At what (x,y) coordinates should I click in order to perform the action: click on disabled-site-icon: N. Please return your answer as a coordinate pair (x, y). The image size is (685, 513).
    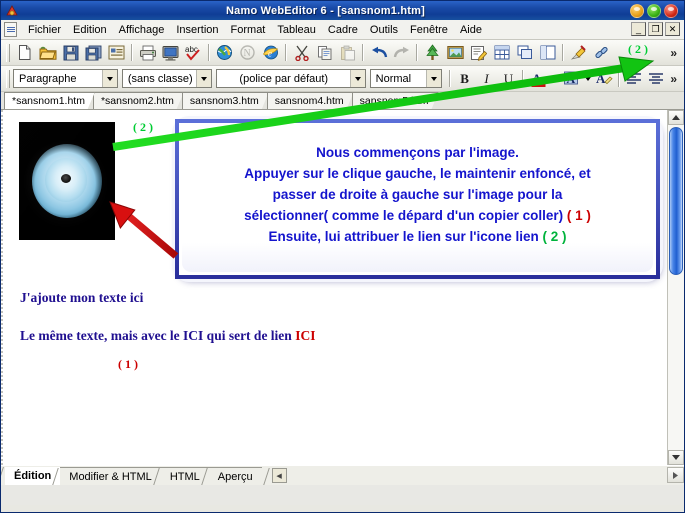
    Looking at the image, I should click on (247, 53).